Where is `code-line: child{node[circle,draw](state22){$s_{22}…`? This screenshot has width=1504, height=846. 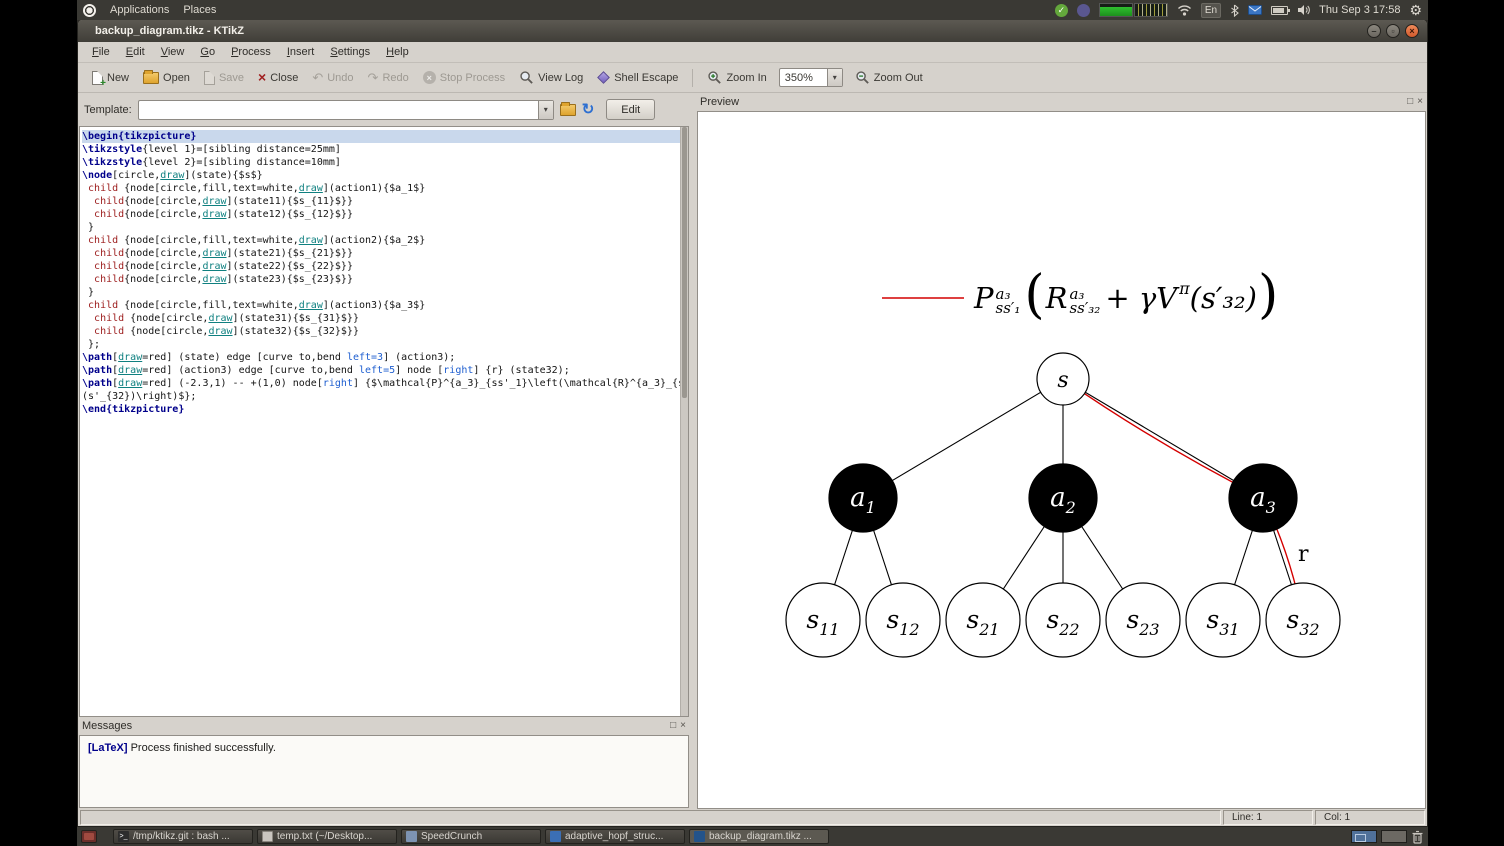 code-line: child{node[circle,draw](state22){$s_{22}… is located at coordinates (381, 266).